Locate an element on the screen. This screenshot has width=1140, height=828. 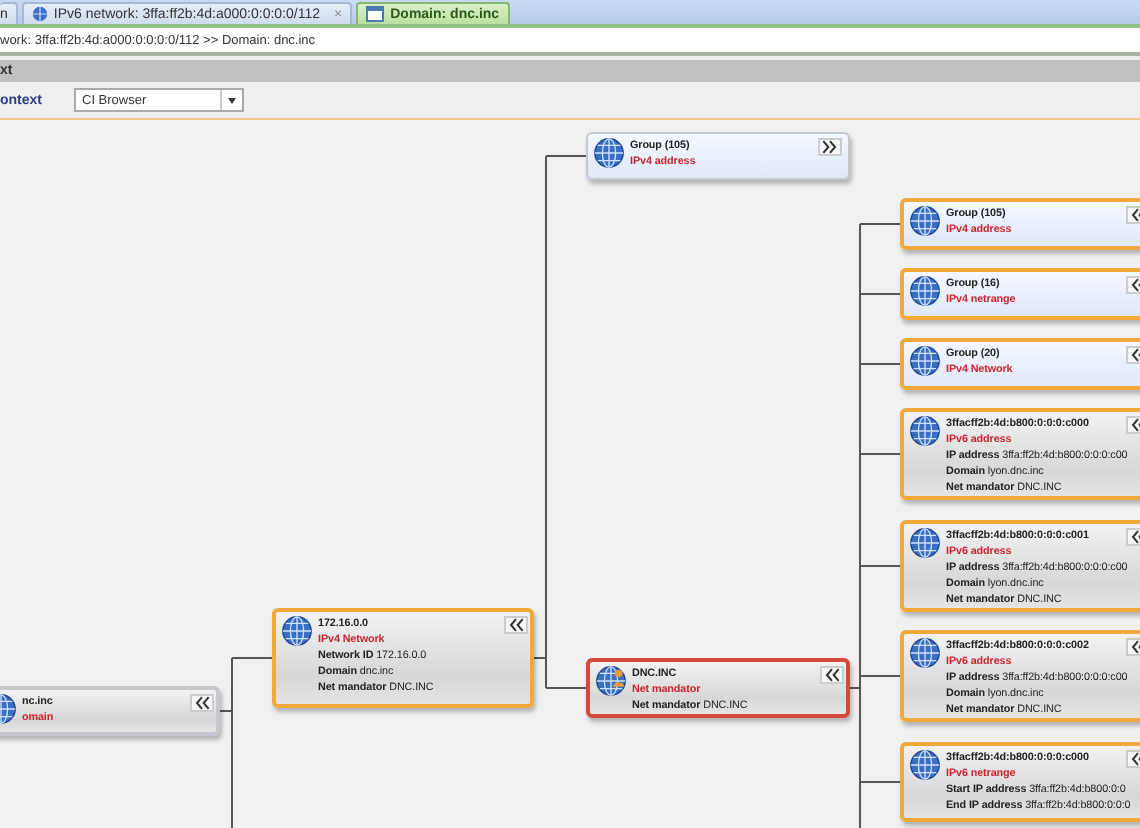
tab-page-icon is located at coordinates (375, 14).